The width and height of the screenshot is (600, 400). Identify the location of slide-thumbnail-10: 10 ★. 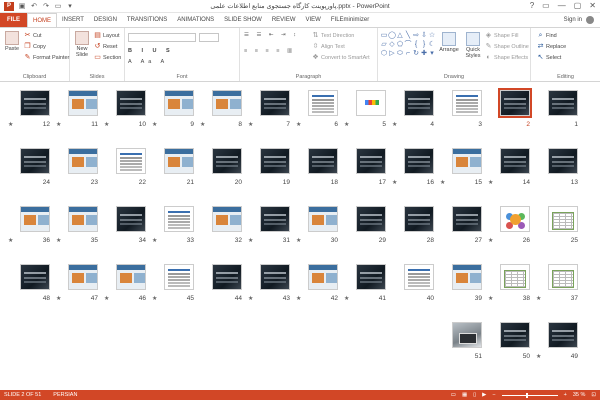
(124, 110).